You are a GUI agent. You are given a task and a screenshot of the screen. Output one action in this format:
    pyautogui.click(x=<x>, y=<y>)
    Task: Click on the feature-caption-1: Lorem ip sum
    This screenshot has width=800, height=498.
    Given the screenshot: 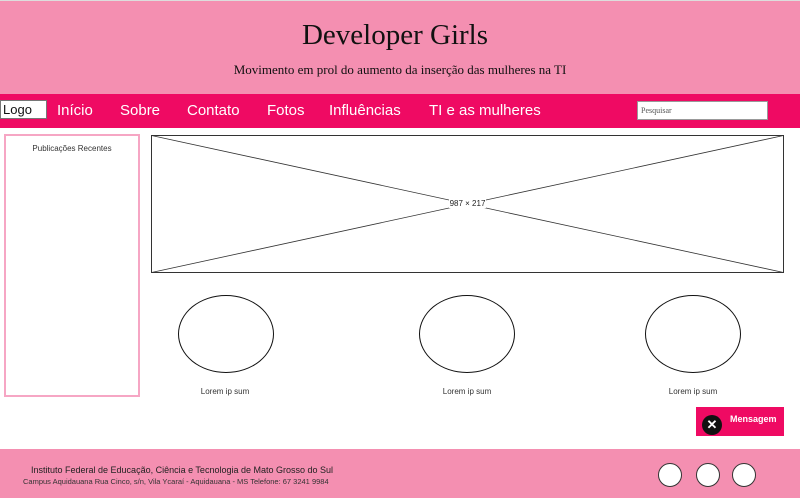 What is the action you would take?
    pyautogui.click(x=225, y=391)
    